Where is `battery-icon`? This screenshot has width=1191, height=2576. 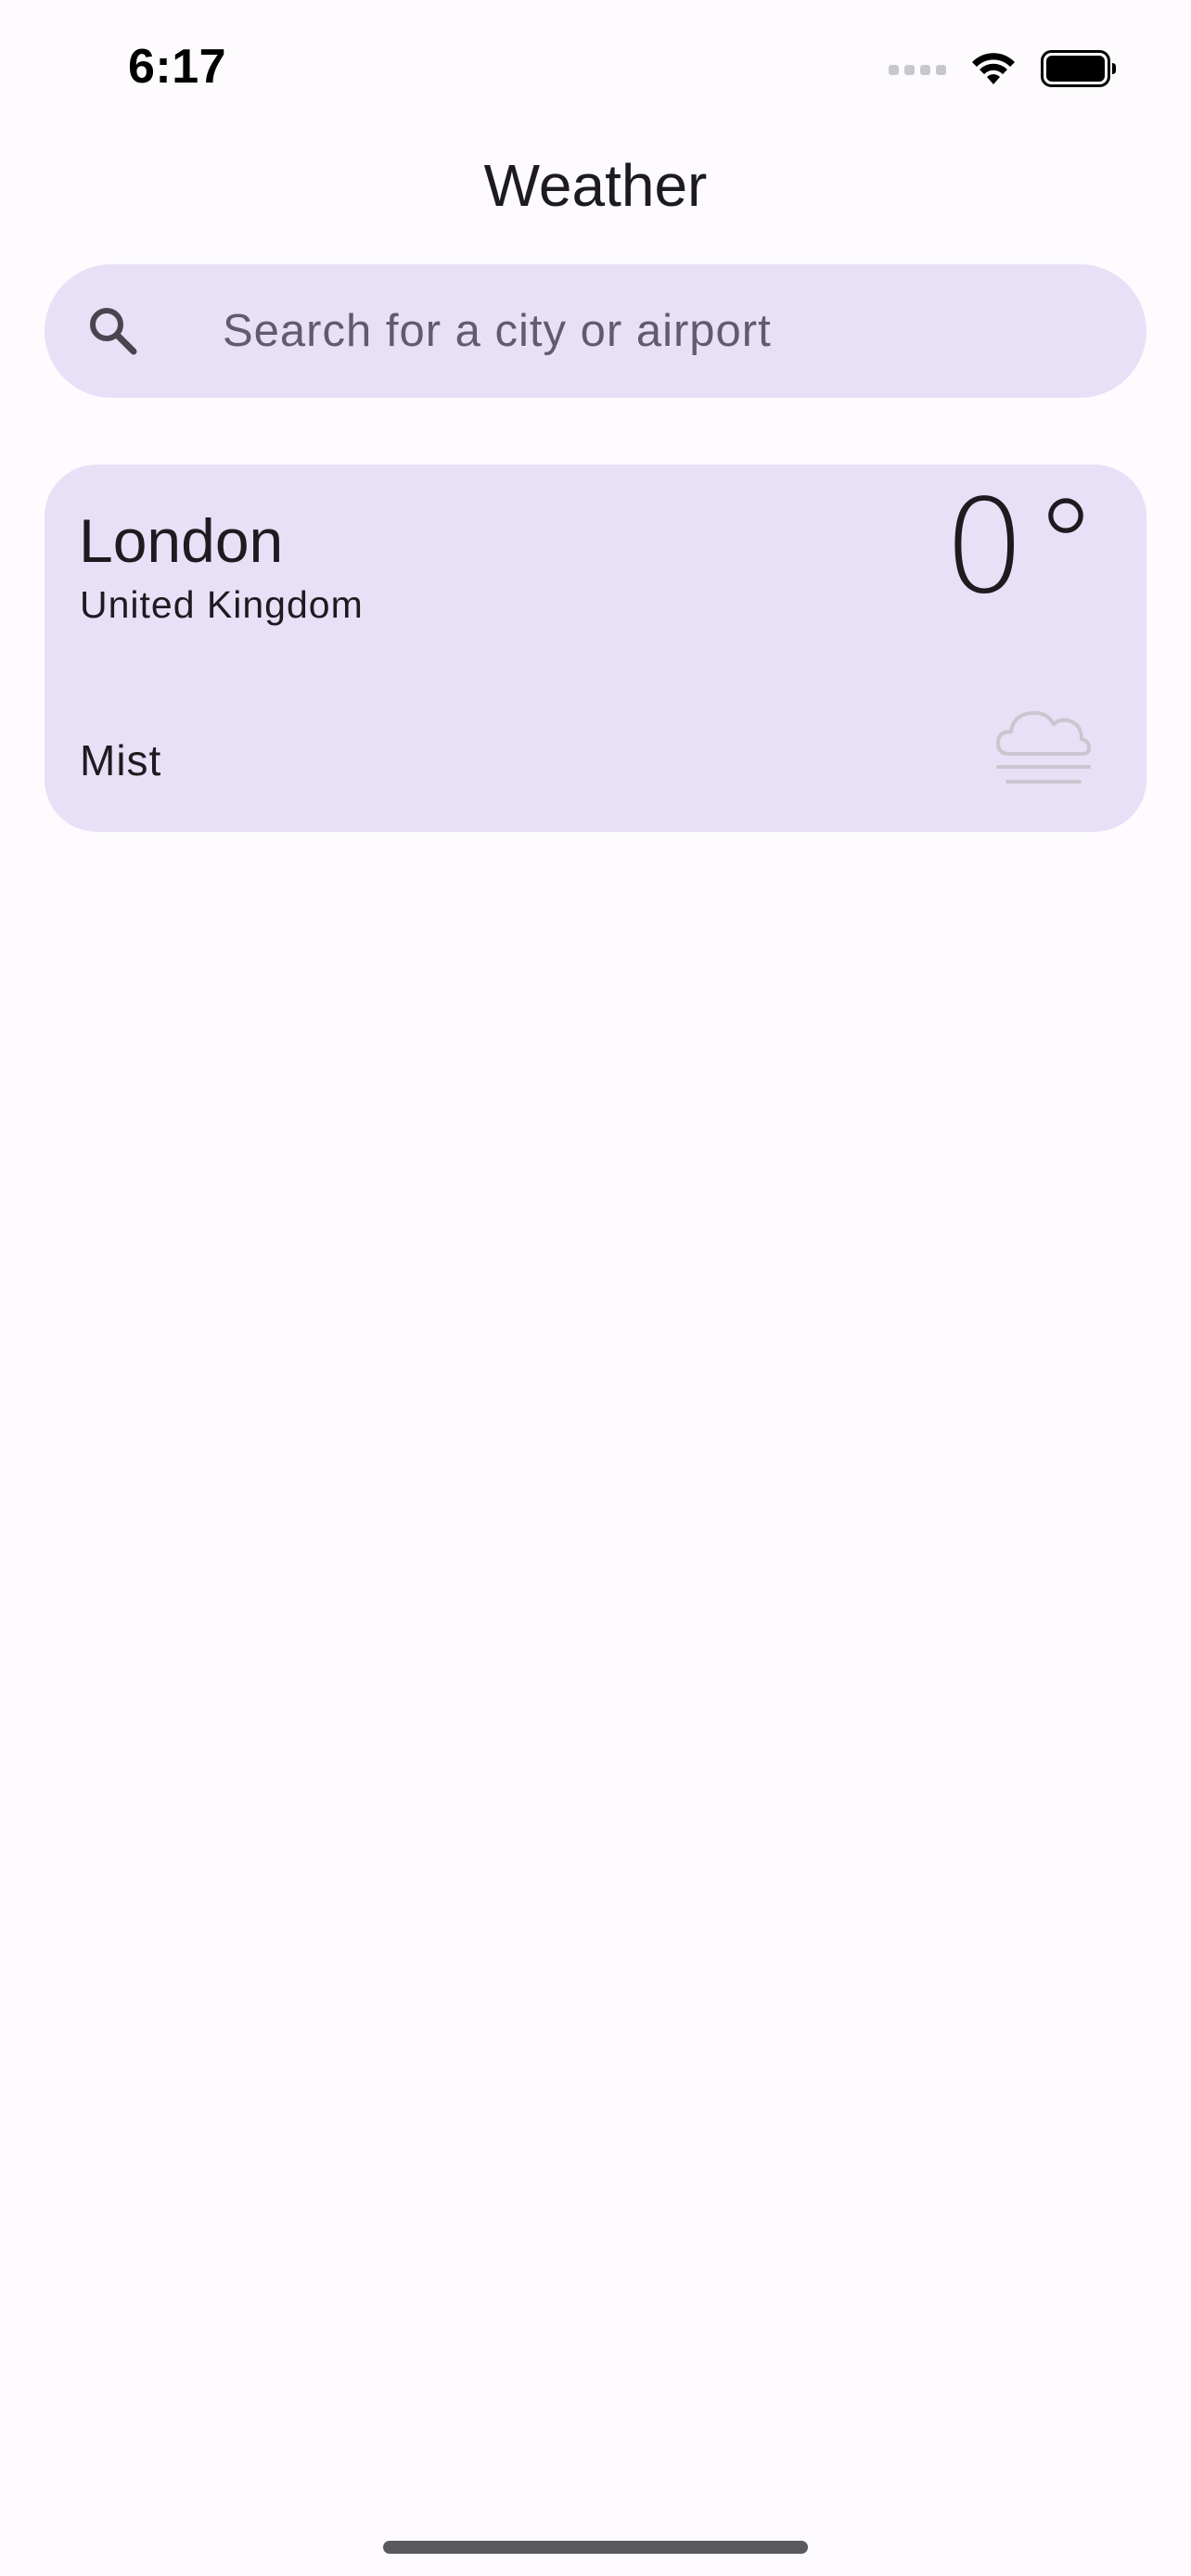
battery-icon is located at coordinates (1078, 68).